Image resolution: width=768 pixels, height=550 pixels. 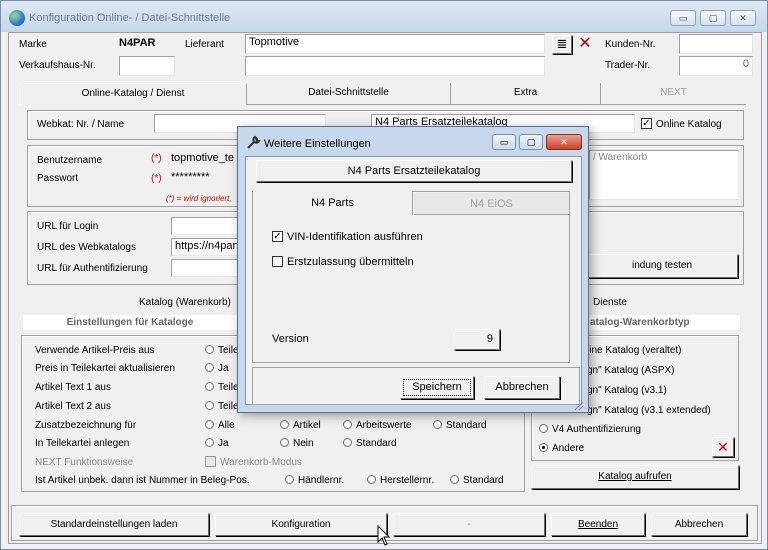 I want to click on beenden-button: Beenden, so click(x=598, y=524).